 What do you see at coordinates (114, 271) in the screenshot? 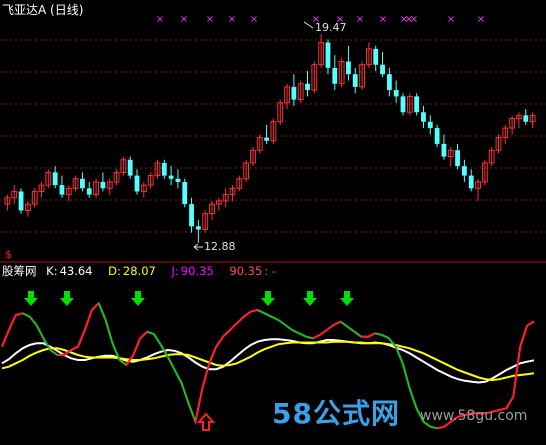
I see `d-label: D:` at bounding box center [114, 271].